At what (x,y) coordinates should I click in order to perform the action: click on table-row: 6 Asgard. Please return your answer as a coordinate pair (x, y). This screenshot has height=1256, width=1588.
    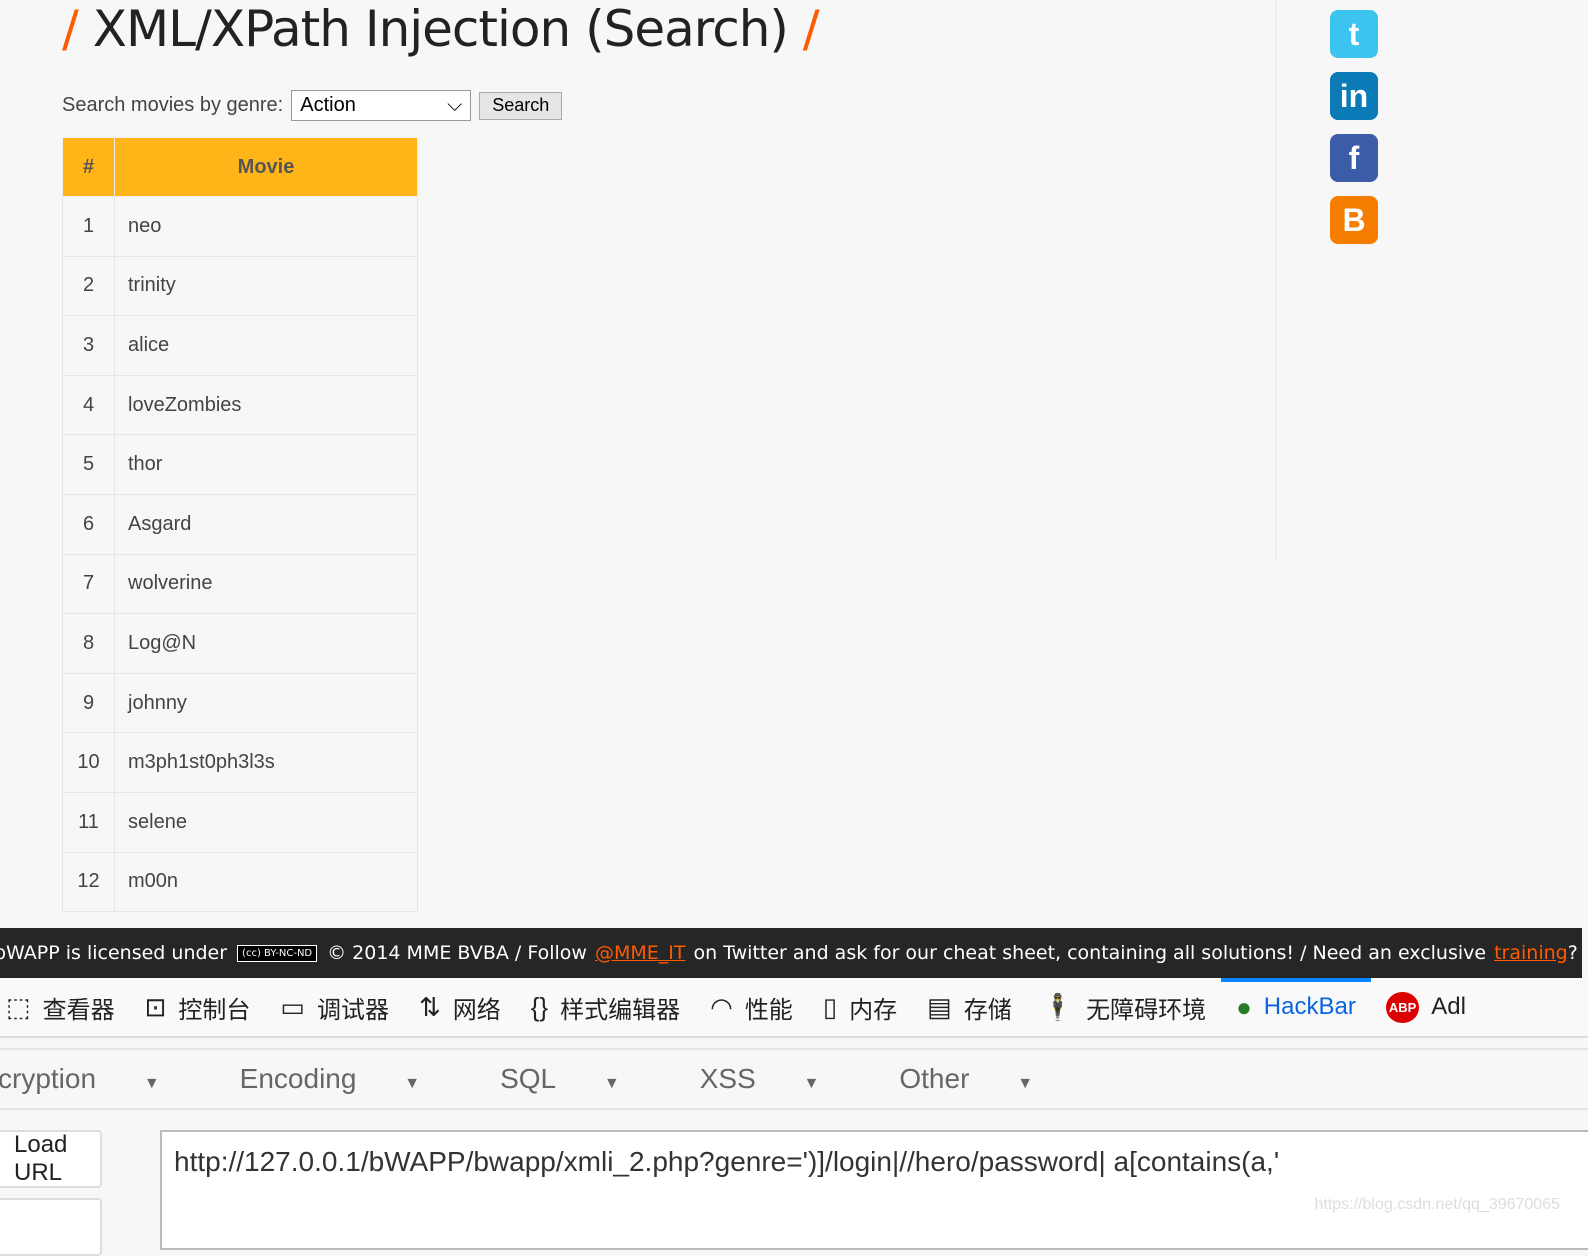
    Looking at the image, I should click on (240, 524).